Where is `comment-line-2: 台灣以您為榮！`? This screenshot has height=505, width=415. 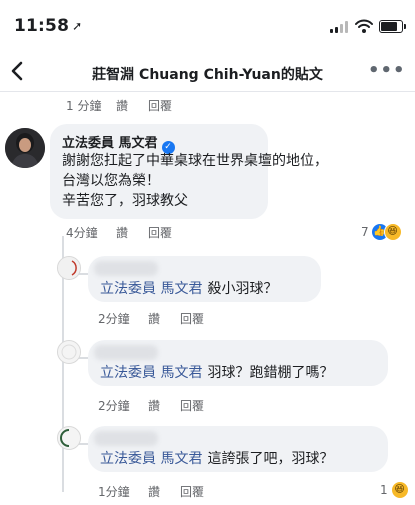
comment-line-2: 台灣以您為榮！ is located at coordinates (111, 181).